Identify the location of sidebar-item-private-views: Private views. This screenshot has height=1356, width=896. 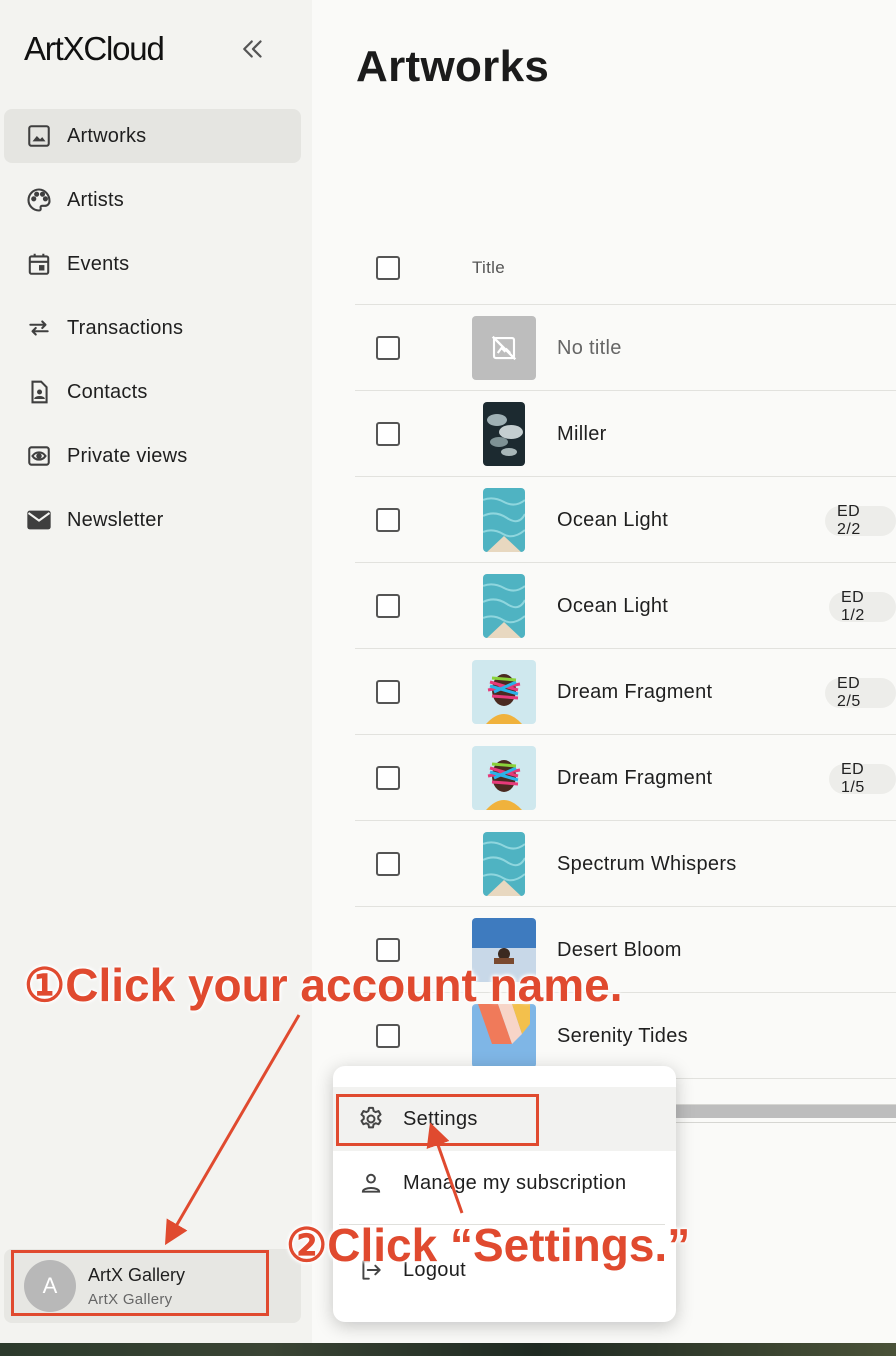
(152, 456).